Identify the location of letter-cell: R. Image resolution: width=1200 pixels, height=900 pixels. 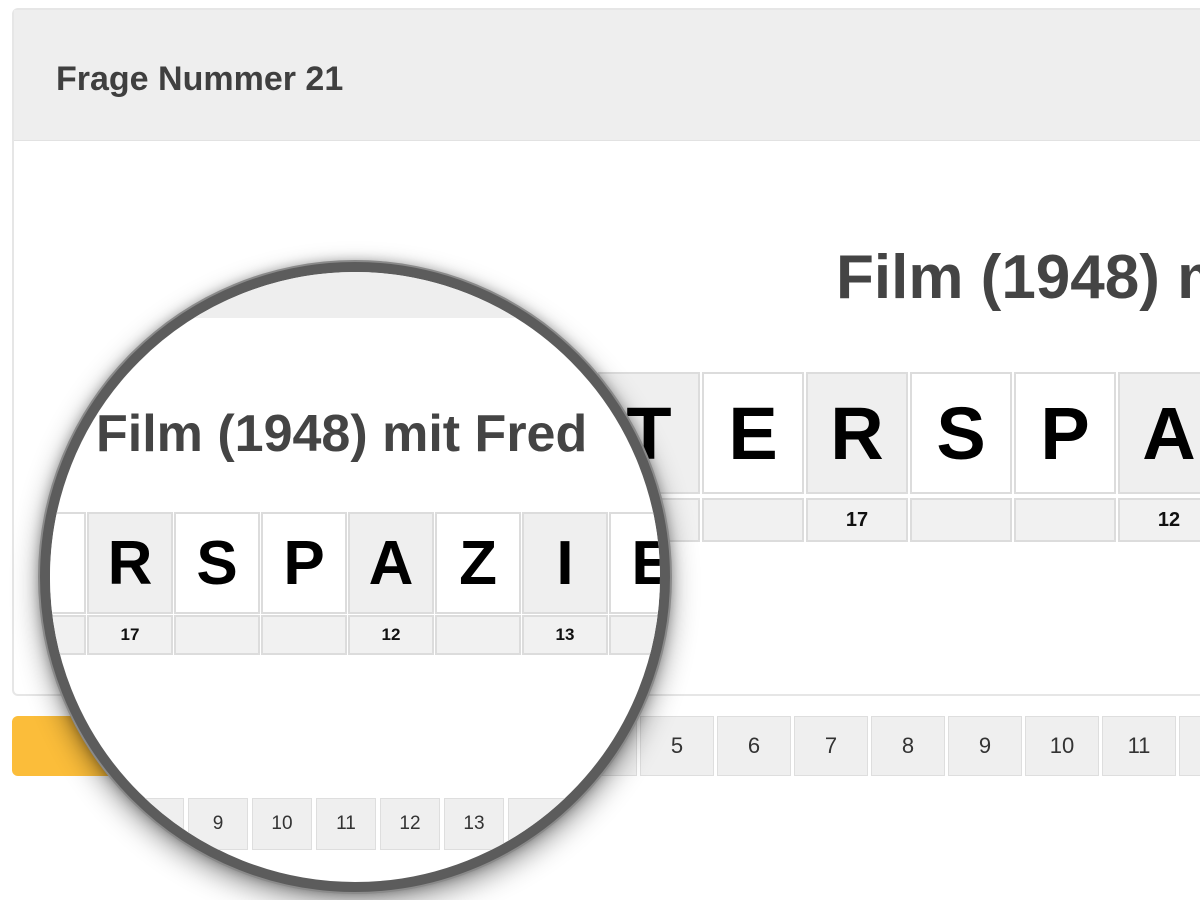
(857, 433).